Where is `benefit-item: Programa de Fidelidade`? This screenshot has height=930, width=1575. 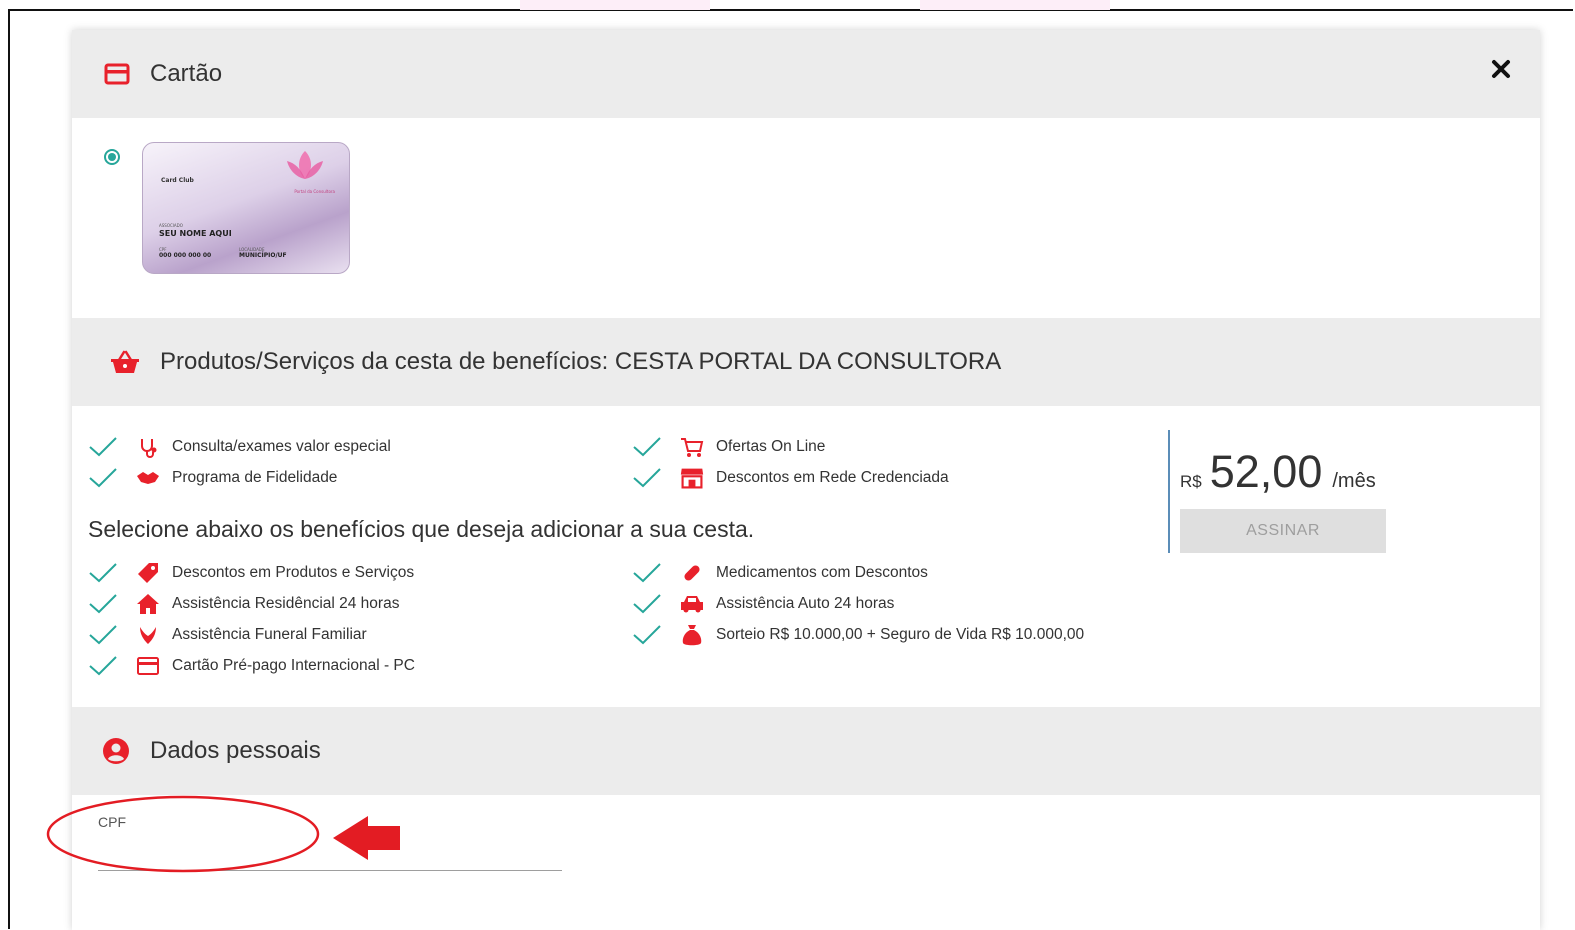
benefit-item: Programa de Fidelidade is located at coordinates (212, 478).